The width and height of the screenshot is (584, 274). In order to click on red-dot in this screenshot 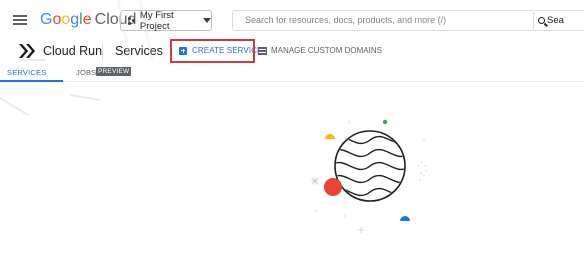, I will do `click(333, 187)`.